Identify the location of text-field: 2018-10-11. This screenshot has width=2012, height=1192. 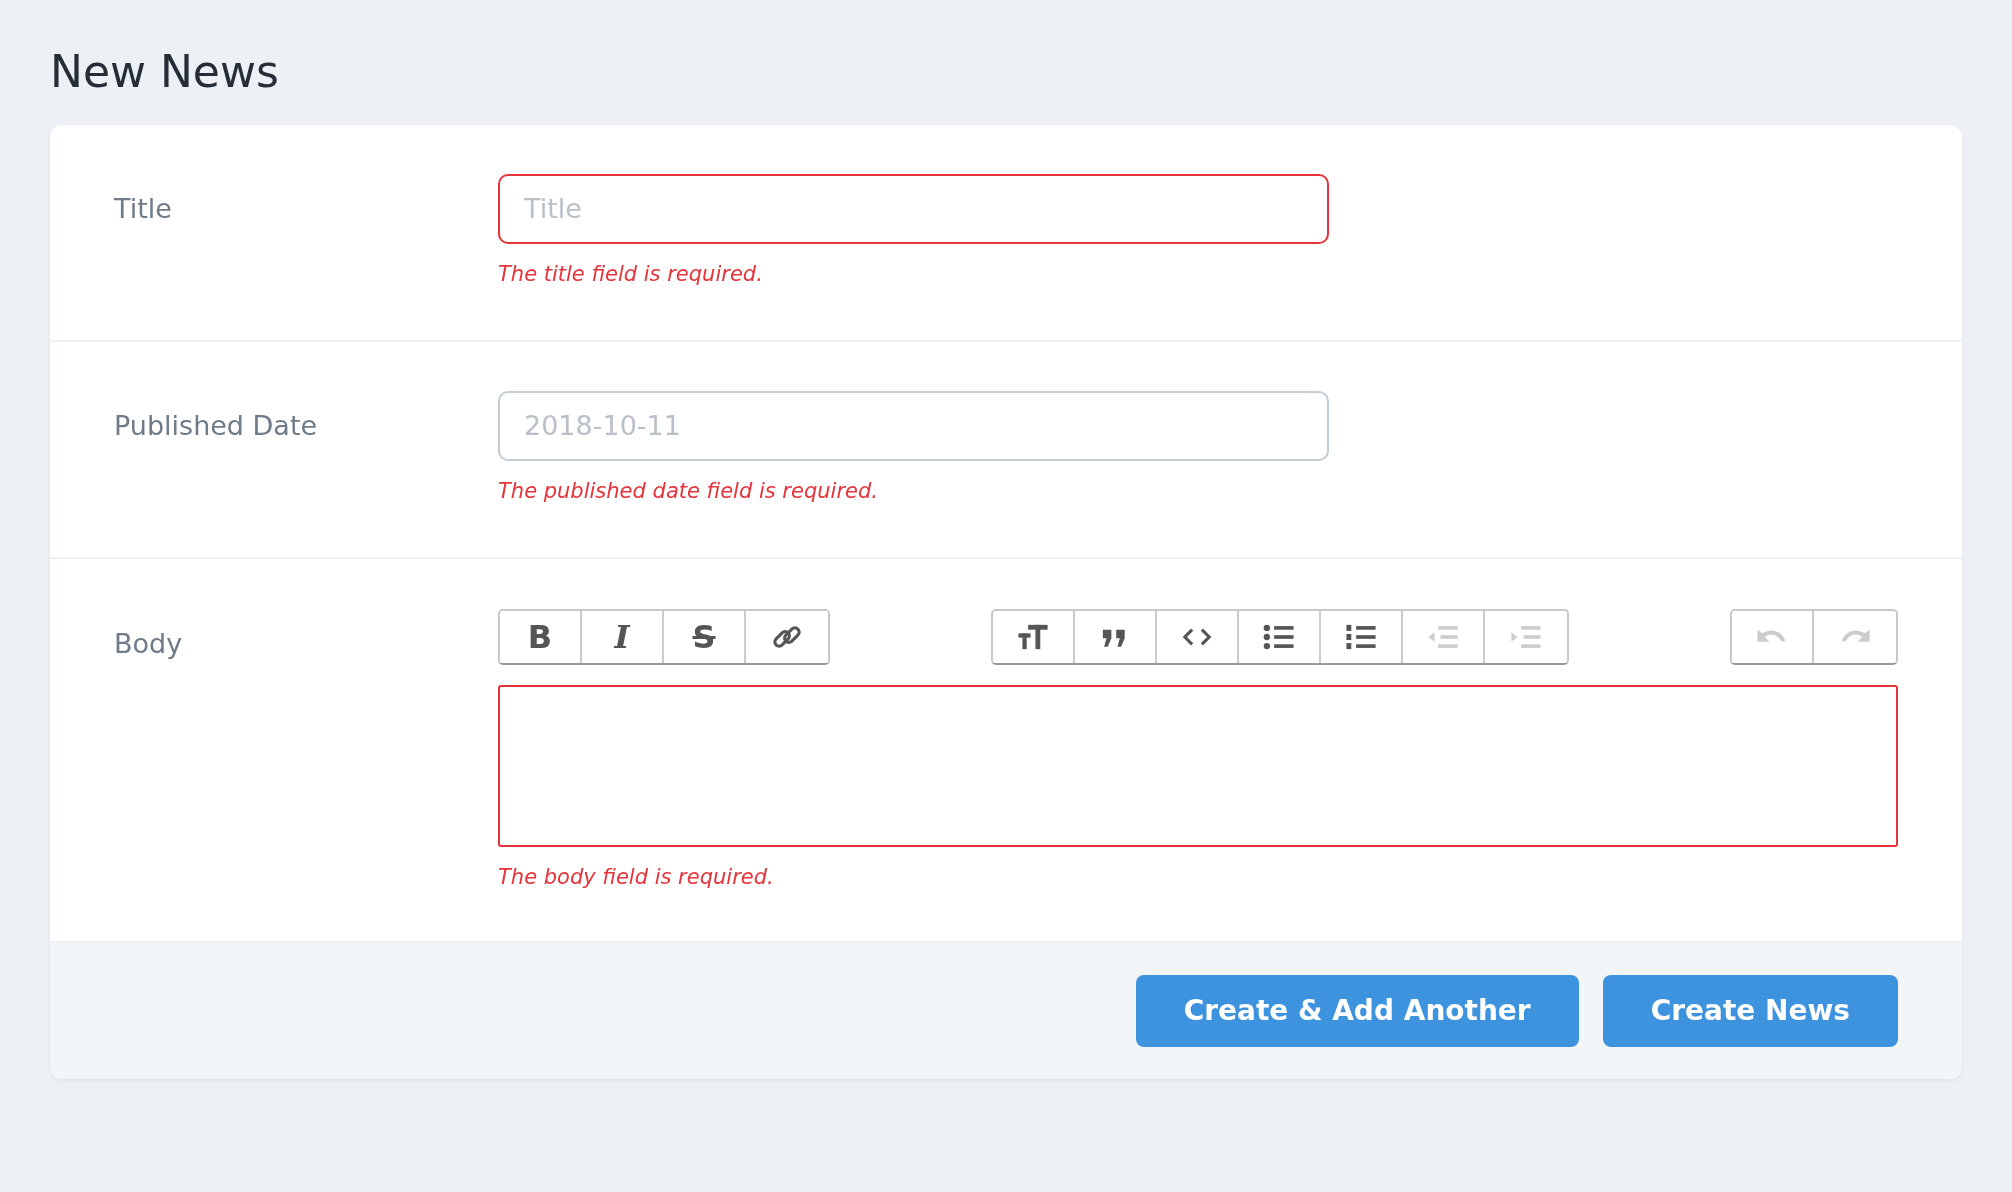
(913, 425).